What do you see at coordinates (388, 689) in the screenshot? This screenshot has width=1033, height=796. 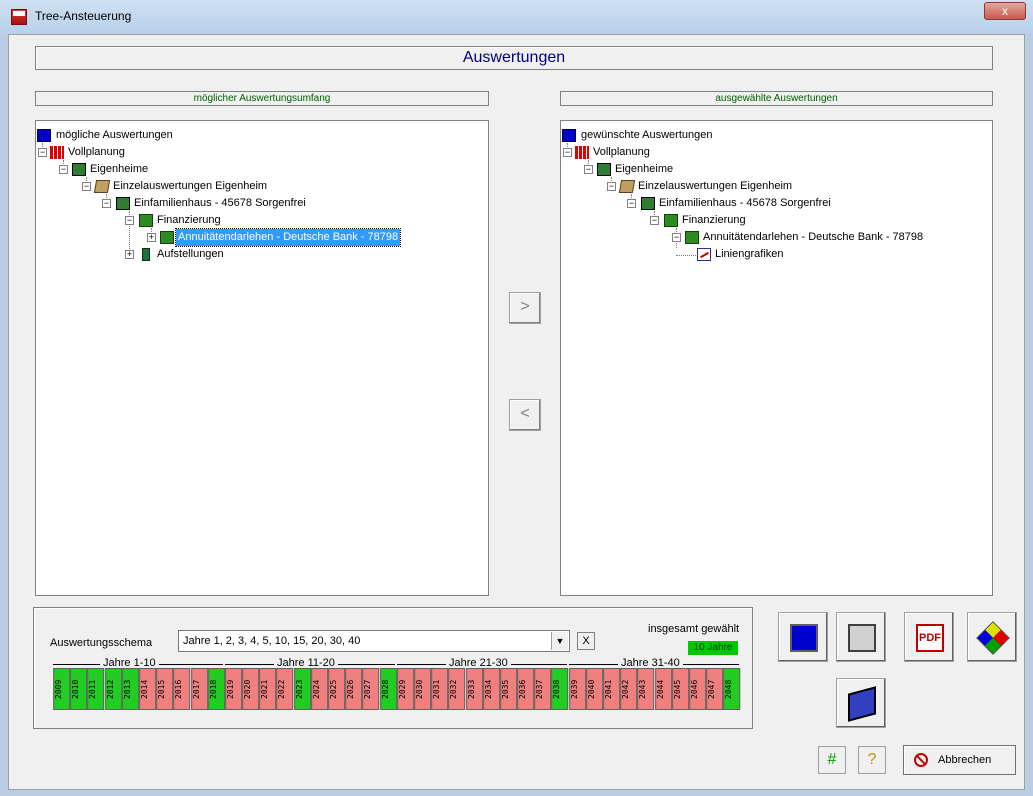 I see `year-toggle-2028: 2028` at bounding box center [388, 689].